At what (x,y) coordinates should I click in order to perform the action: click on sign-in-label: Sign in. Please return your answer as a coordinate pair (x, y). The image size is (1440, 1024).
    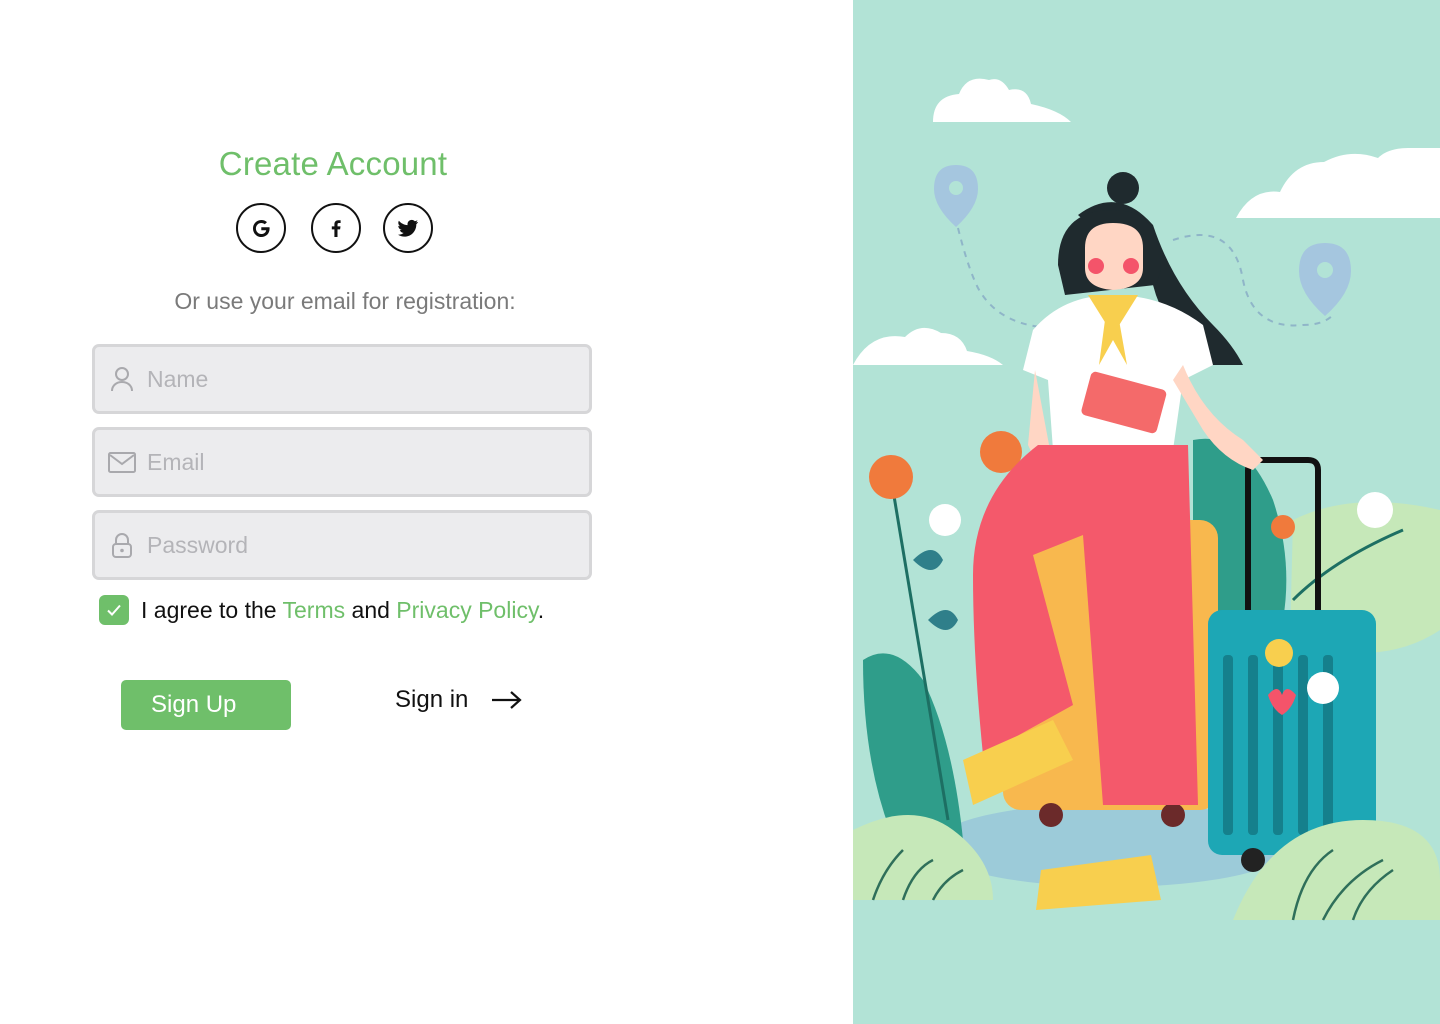
    Looking at the image, I should click on (432, 699).